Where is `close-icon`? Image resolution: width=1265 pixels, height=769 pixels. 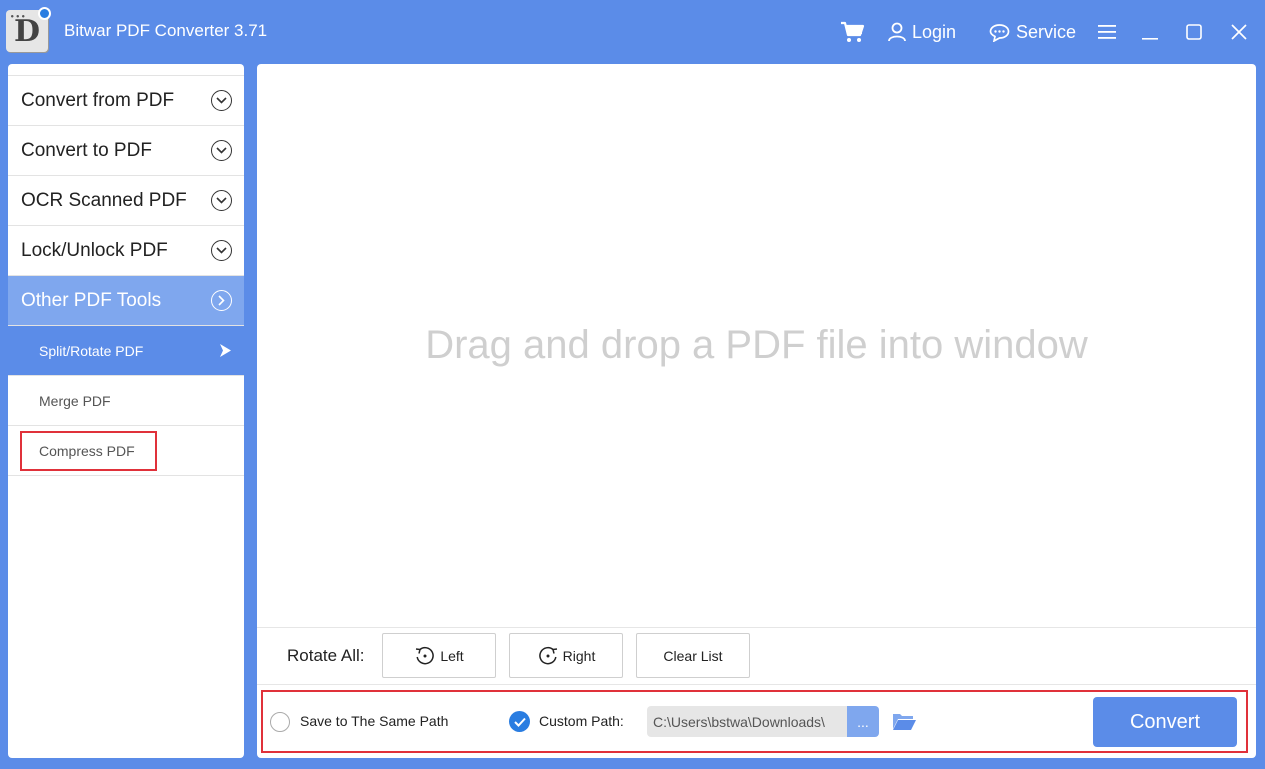 close-icon is located at coordinates (1239, 32).